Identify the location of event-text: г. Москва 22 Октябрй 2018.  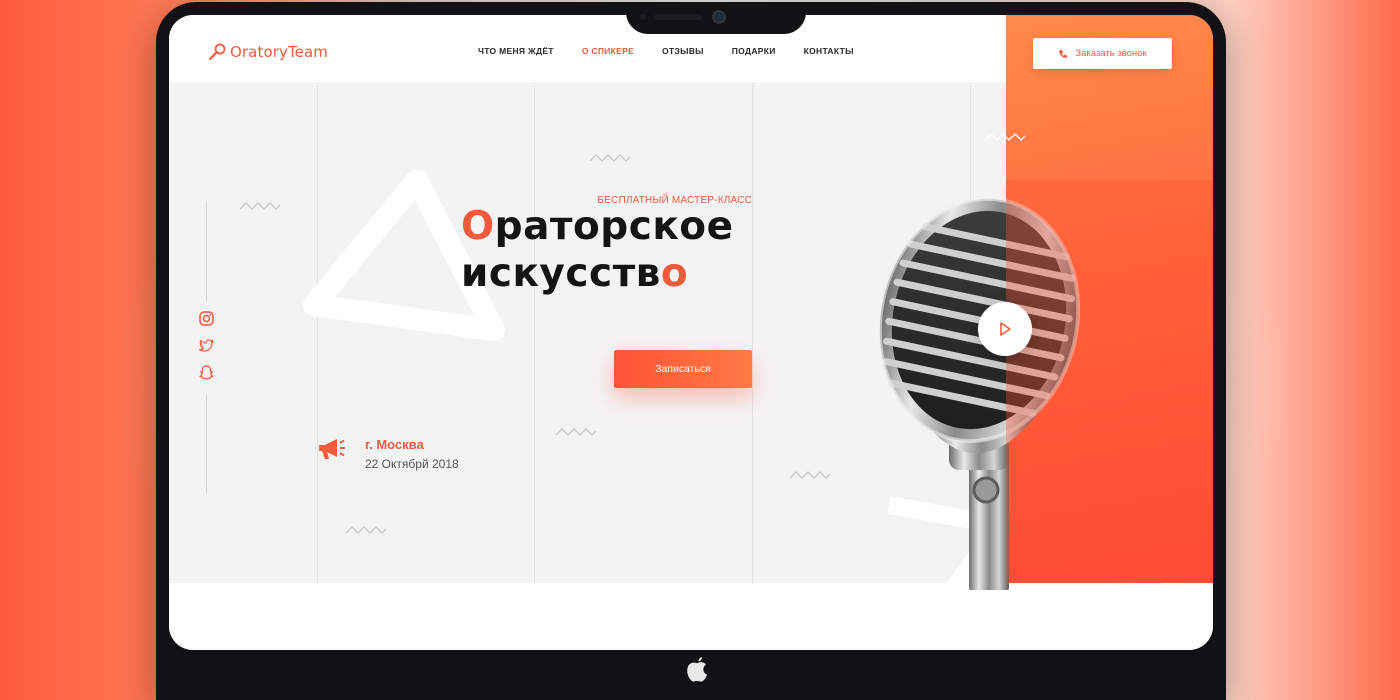
(412, 454).